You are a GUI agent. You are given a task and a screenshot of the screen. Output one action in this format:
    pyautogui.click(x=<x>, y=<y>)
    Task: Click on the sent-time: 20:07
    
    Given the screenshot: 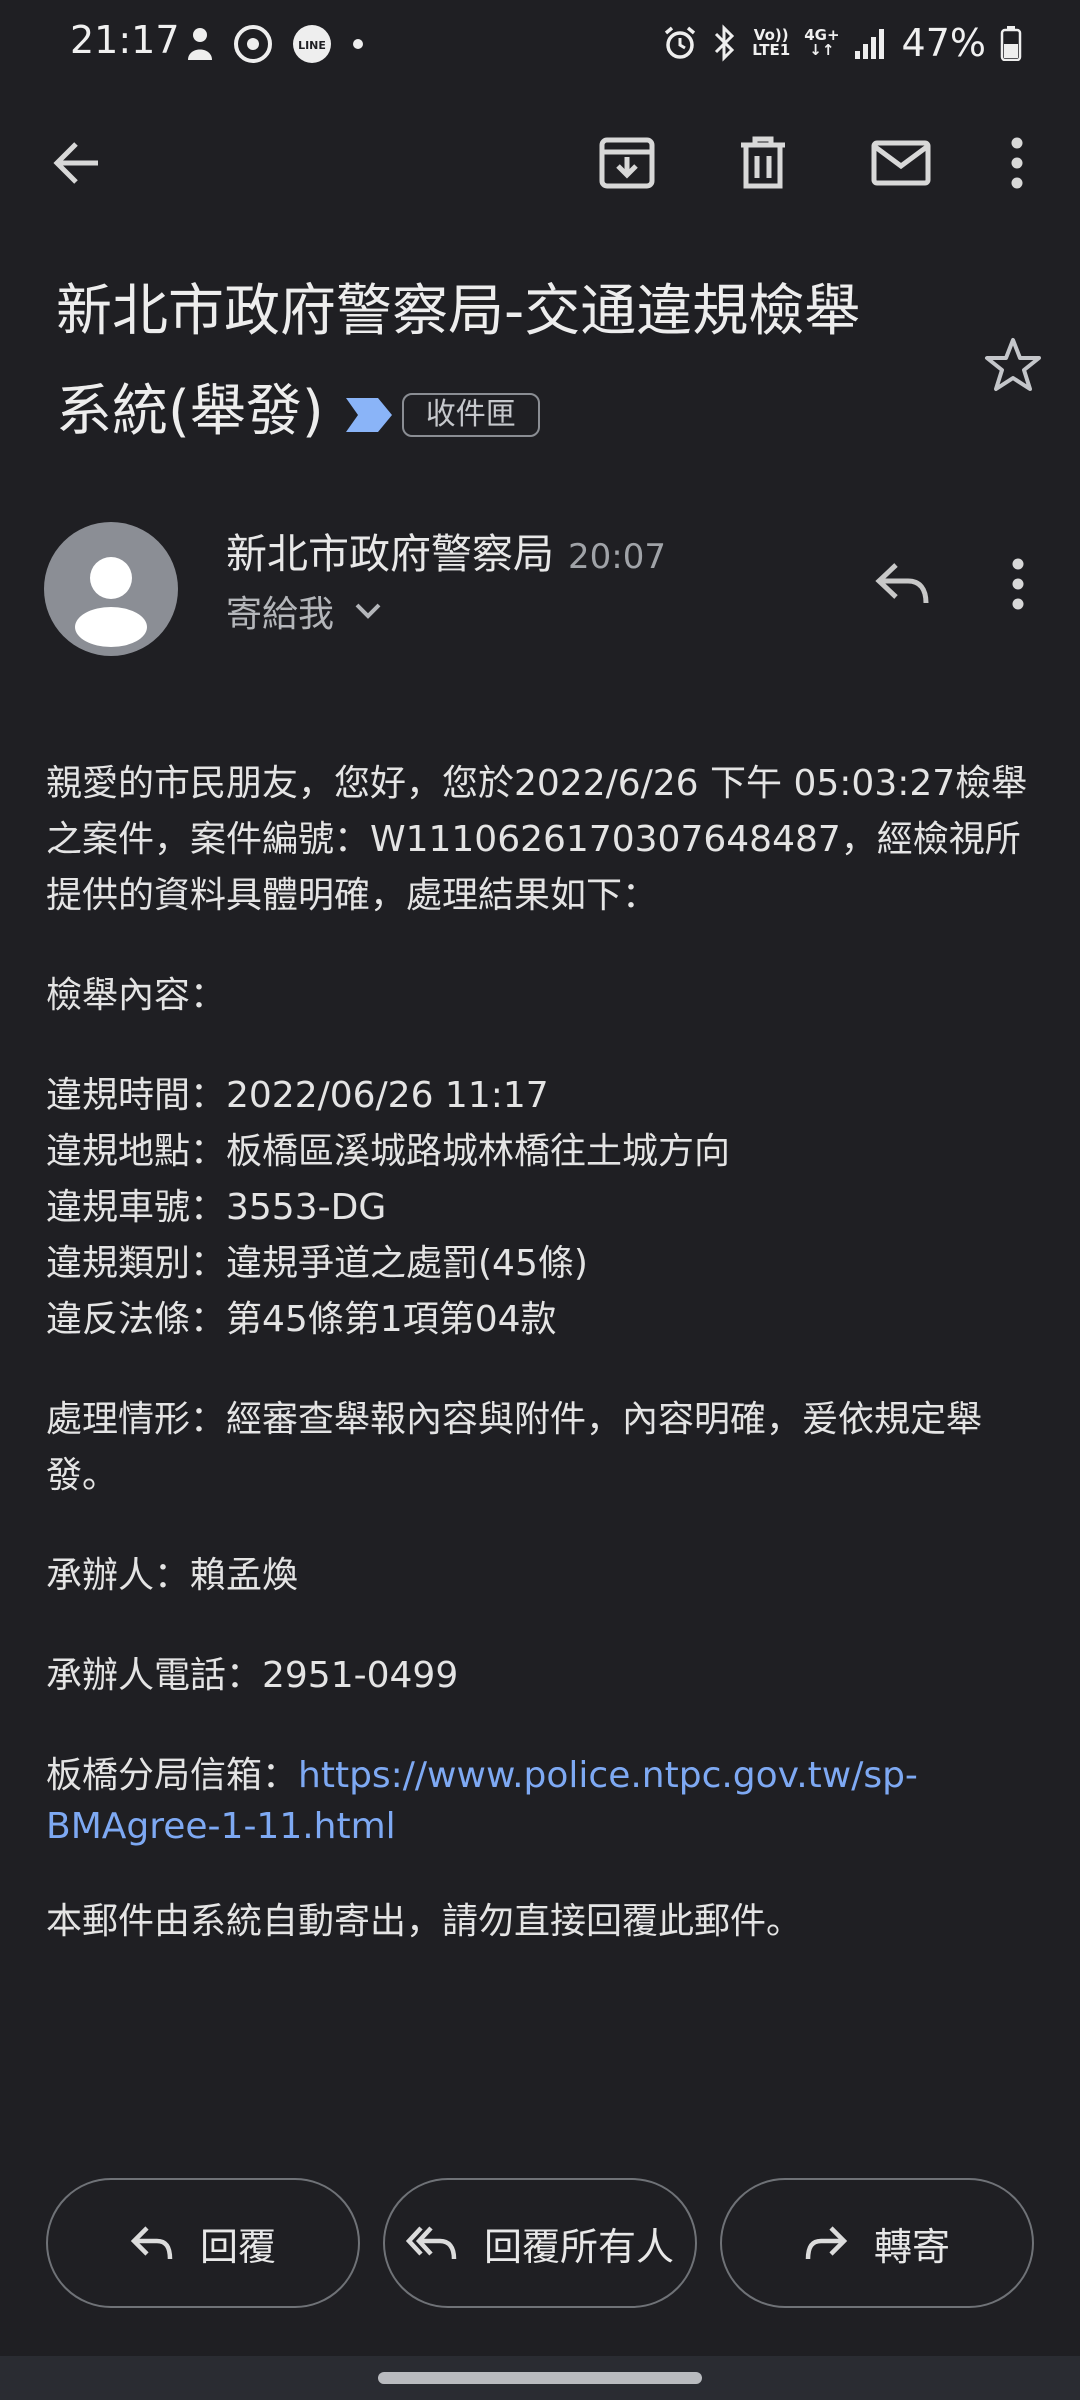 What is the action you would take?
    pyautogui.click(x=617, y=557)
    